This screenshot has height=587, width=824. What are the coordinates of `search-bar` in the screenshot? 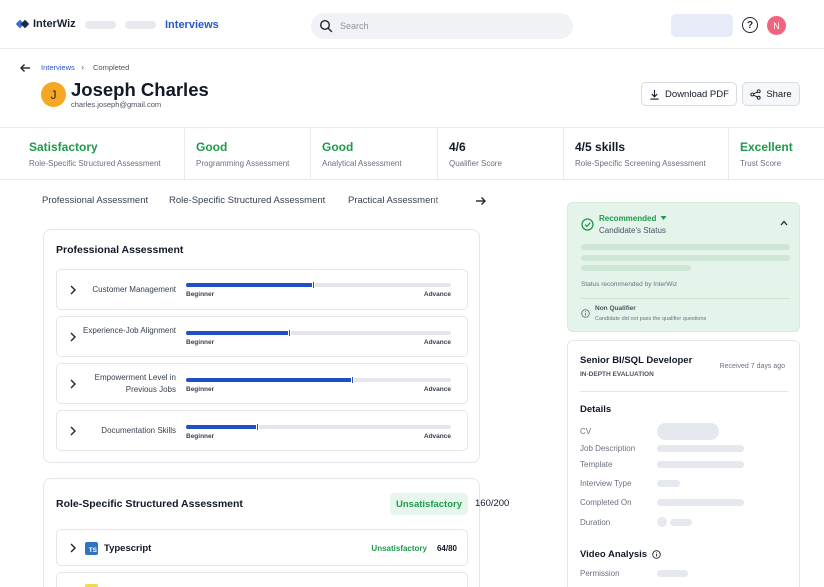 It's located at (442, 26).